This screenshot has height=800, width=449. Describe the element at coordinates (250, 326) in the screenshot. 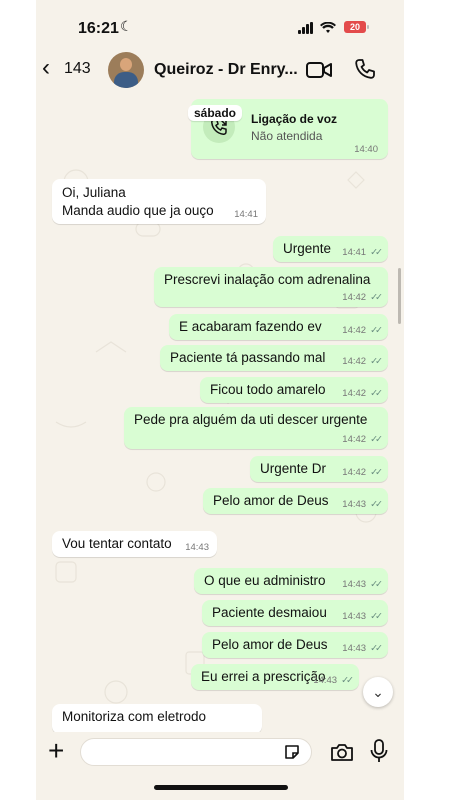

I see `message-text: E acabaram fazendo ev` at that location.